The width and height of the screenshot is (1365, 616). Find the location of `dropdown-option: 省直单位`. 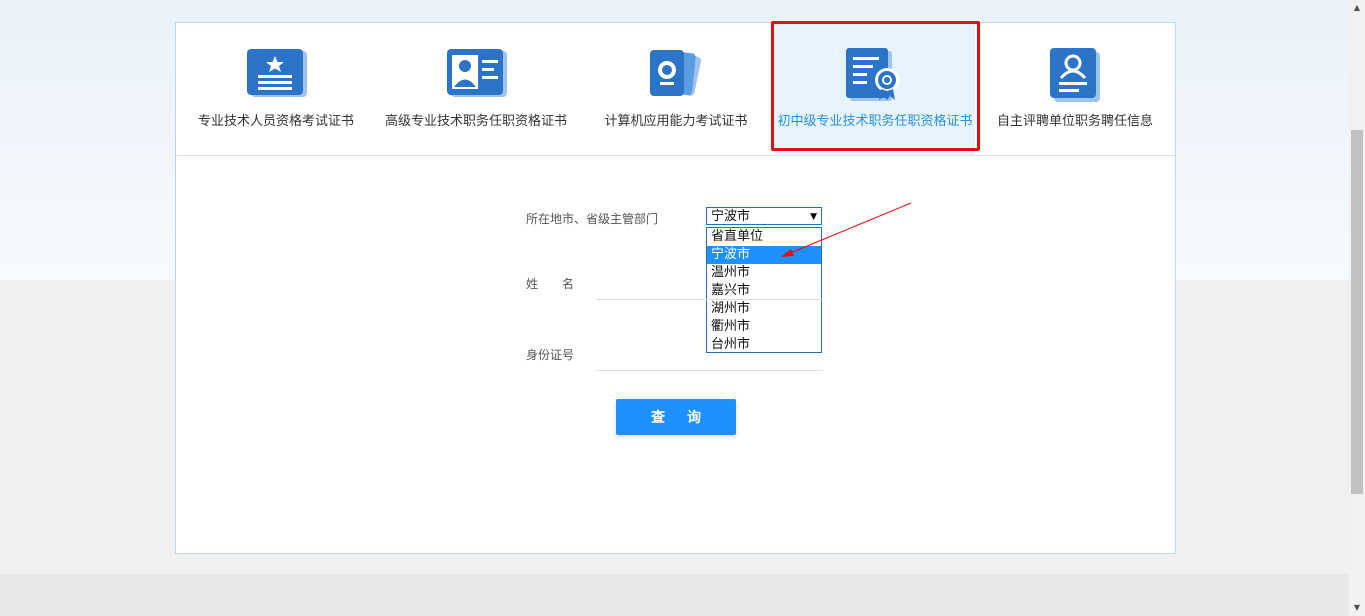

dropdown-option: 省直单位 is located at coordinates (764, 237).